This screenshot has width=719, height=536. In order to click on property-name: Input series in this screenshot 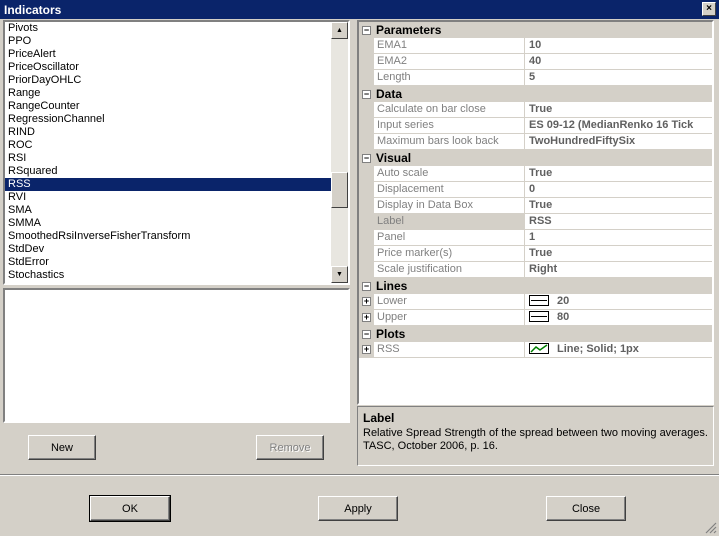, I will do `click(449, 126)`.